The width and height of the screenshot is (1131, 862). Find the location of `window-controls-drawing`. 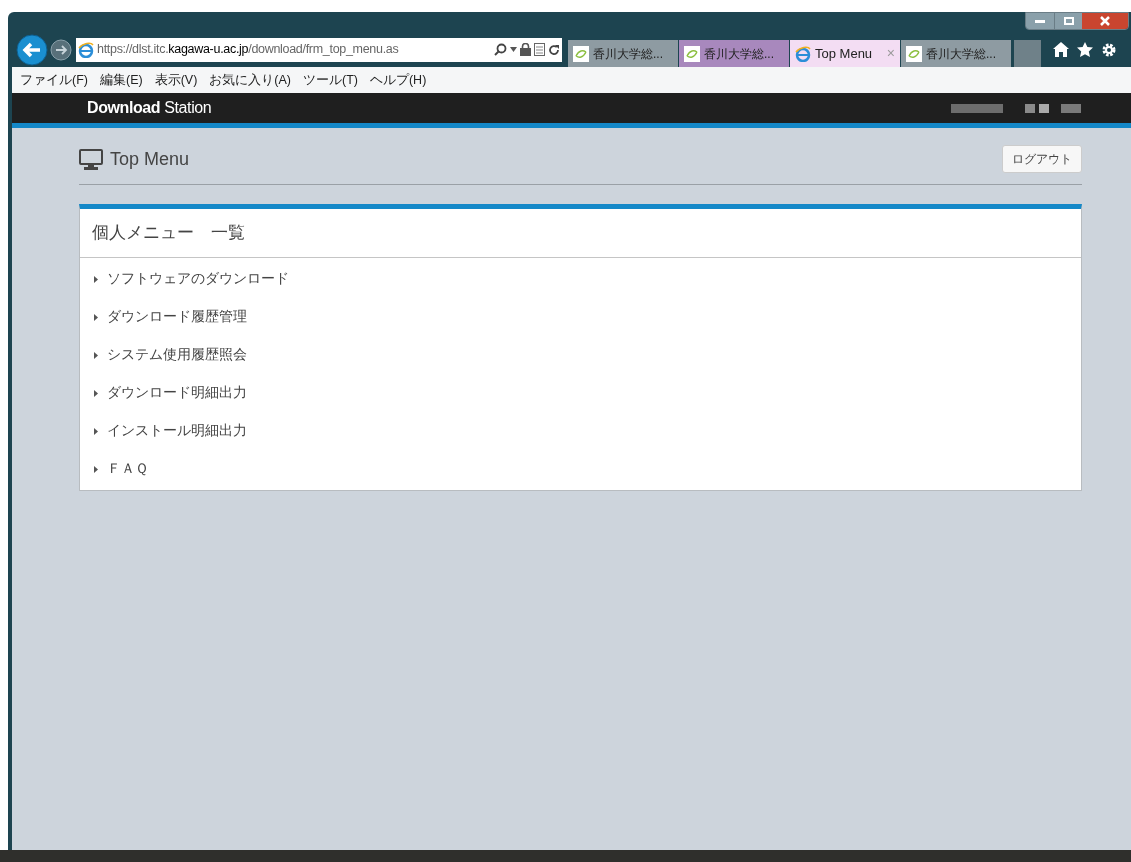

window-controls-drawing is located at coordinates (1077, 21).